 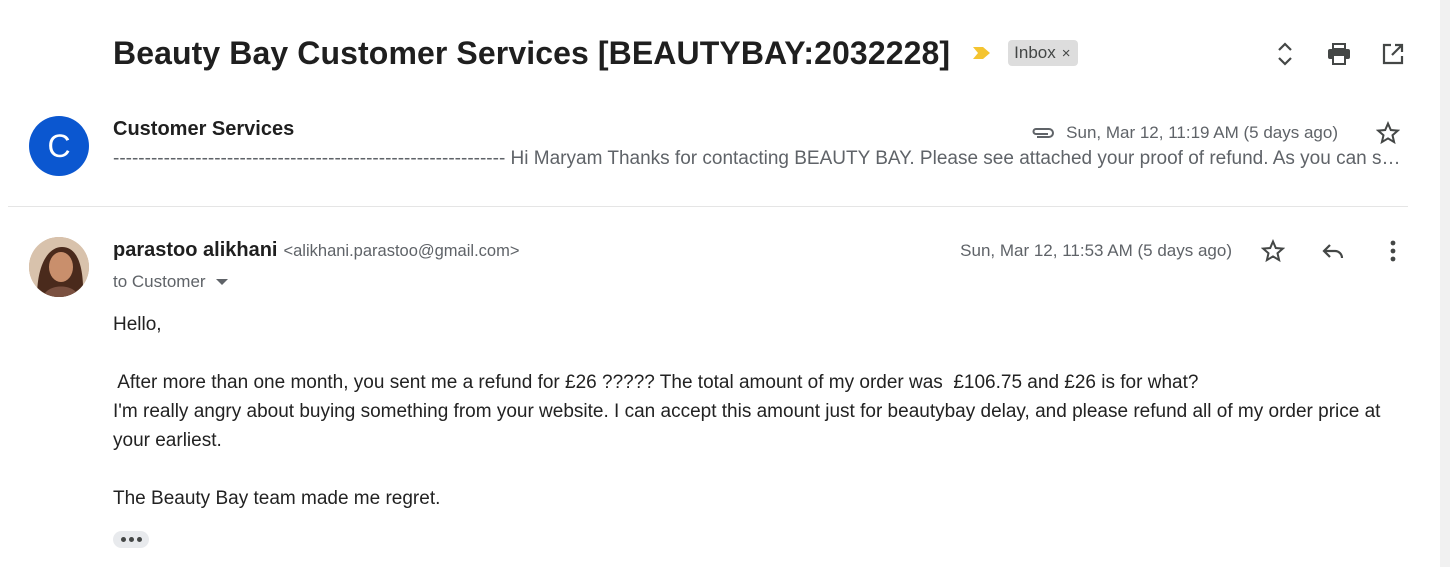 What do you see at coordinates (1096, 250) in the screenshot?
I see `message-date: Sun, Mar 12, 11:53 AM (5 days ago)` at bounding box center [1096, 250].